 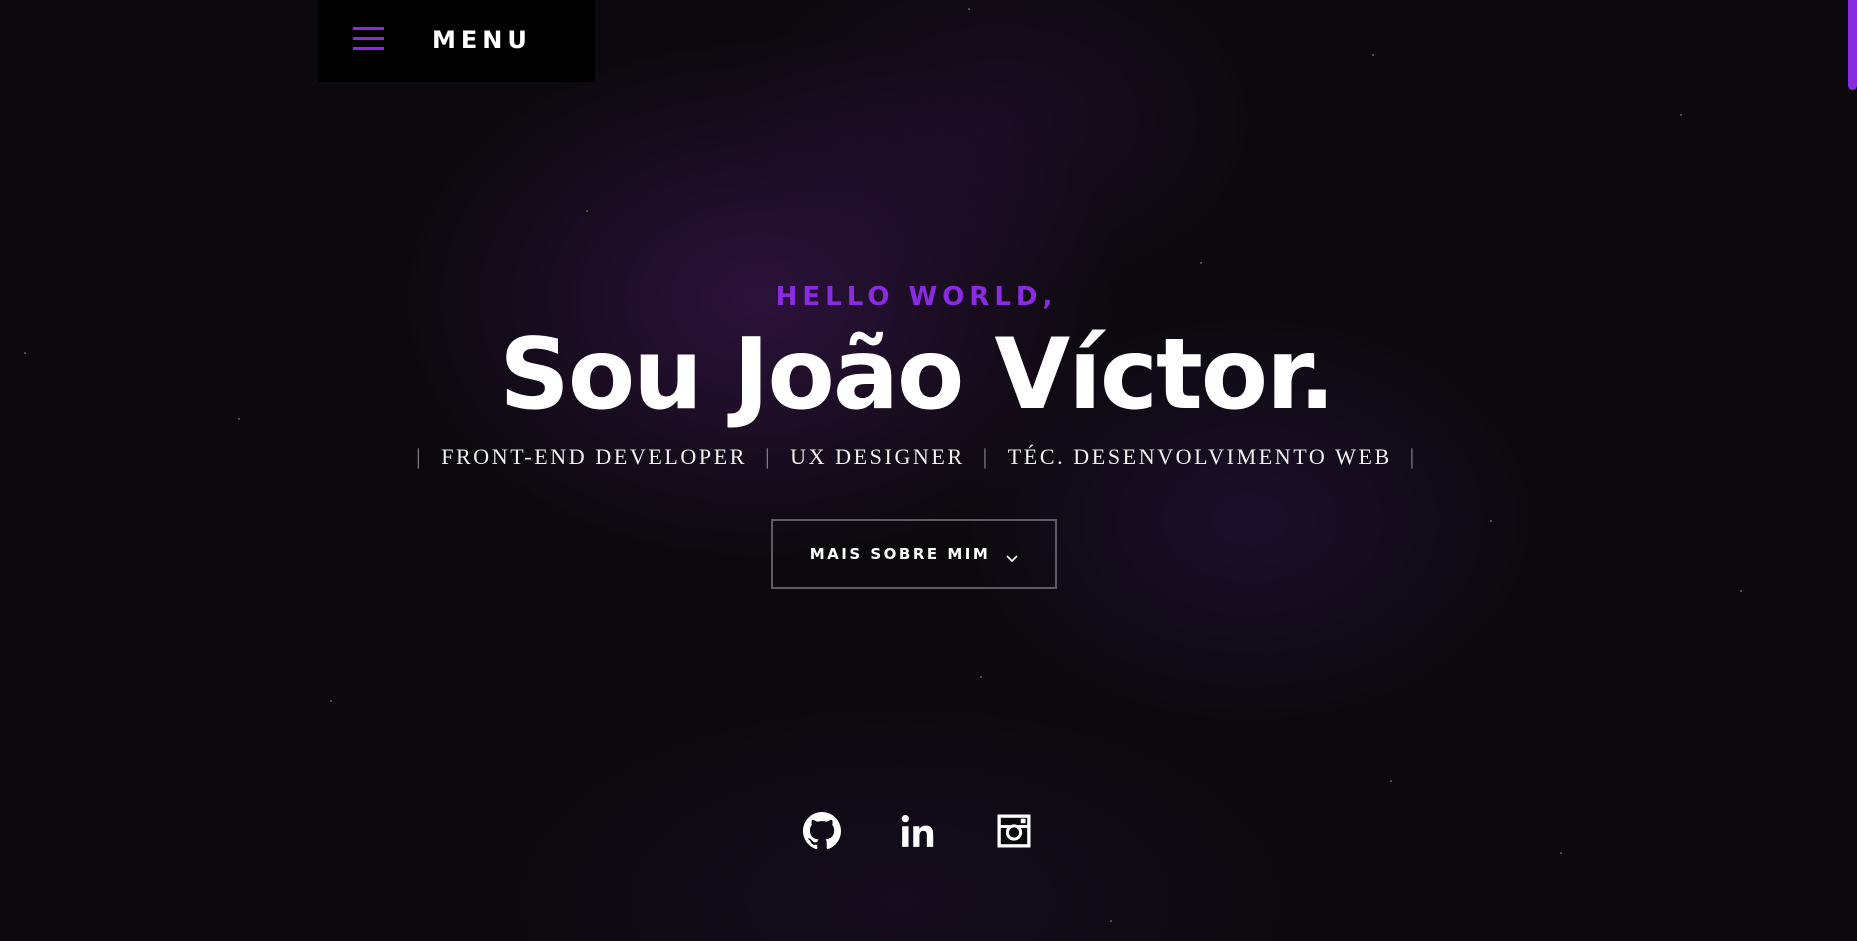 What do you see at coordinates (1012, 556) in the screenshot?
I see `chevron-down-icon` at bounding box center [1012, 556].